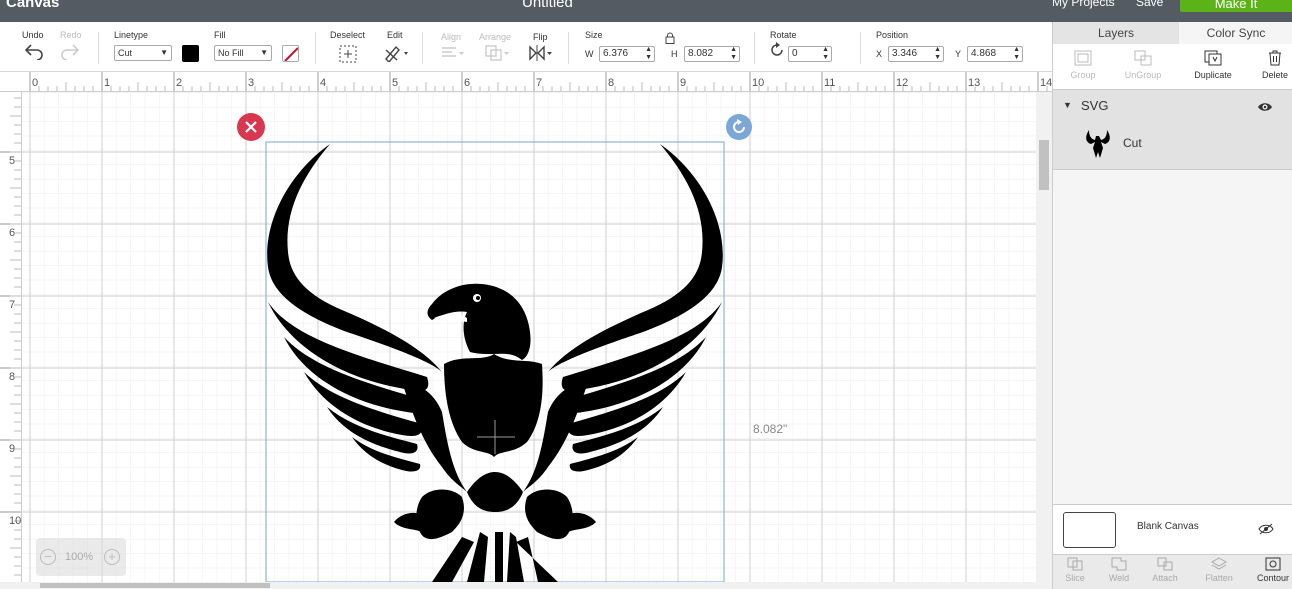 Image resolution: width=1292 pixels, height=589 pixels. Describe the element at coordinates (916, 54) in the screenshot. I see `position-x-input: 3.346 ▲ ▼` at that location.